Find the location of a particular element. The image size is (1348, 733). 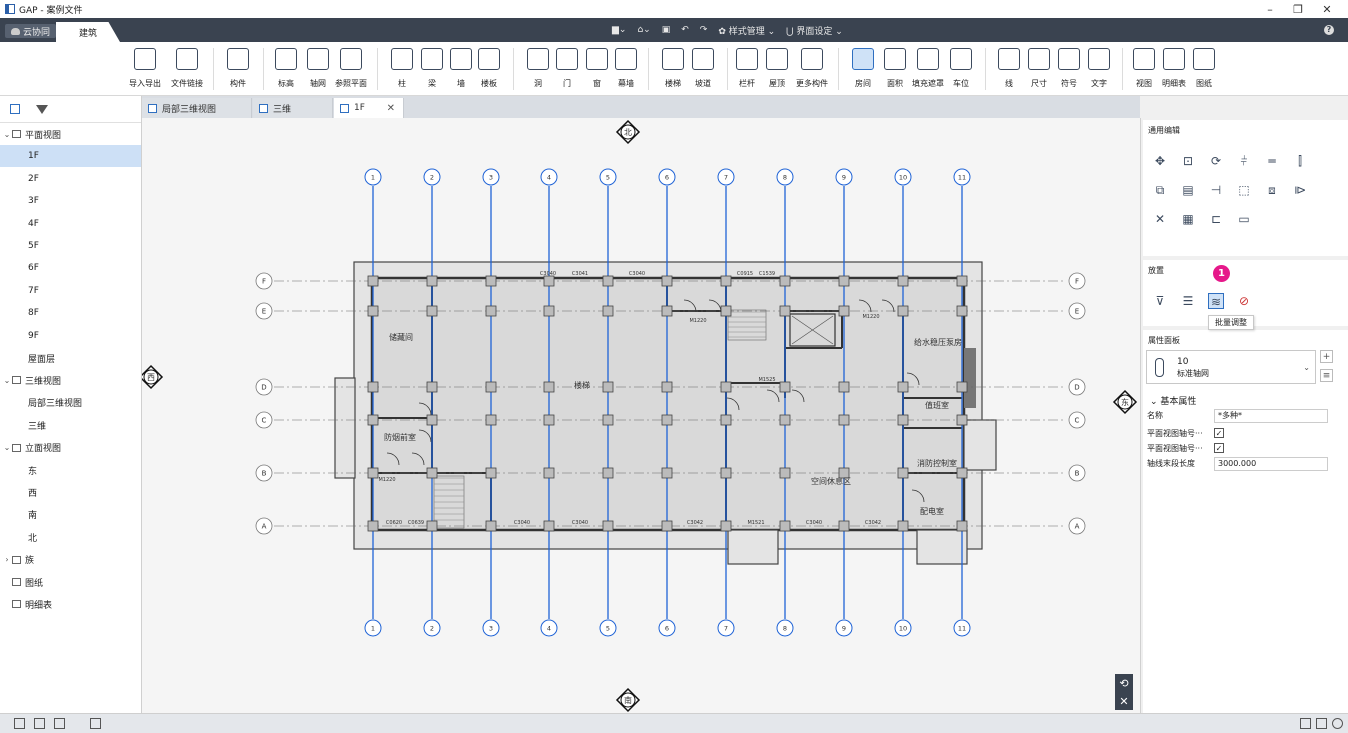

tree-item: 东 is located at coordinates (70, 470).